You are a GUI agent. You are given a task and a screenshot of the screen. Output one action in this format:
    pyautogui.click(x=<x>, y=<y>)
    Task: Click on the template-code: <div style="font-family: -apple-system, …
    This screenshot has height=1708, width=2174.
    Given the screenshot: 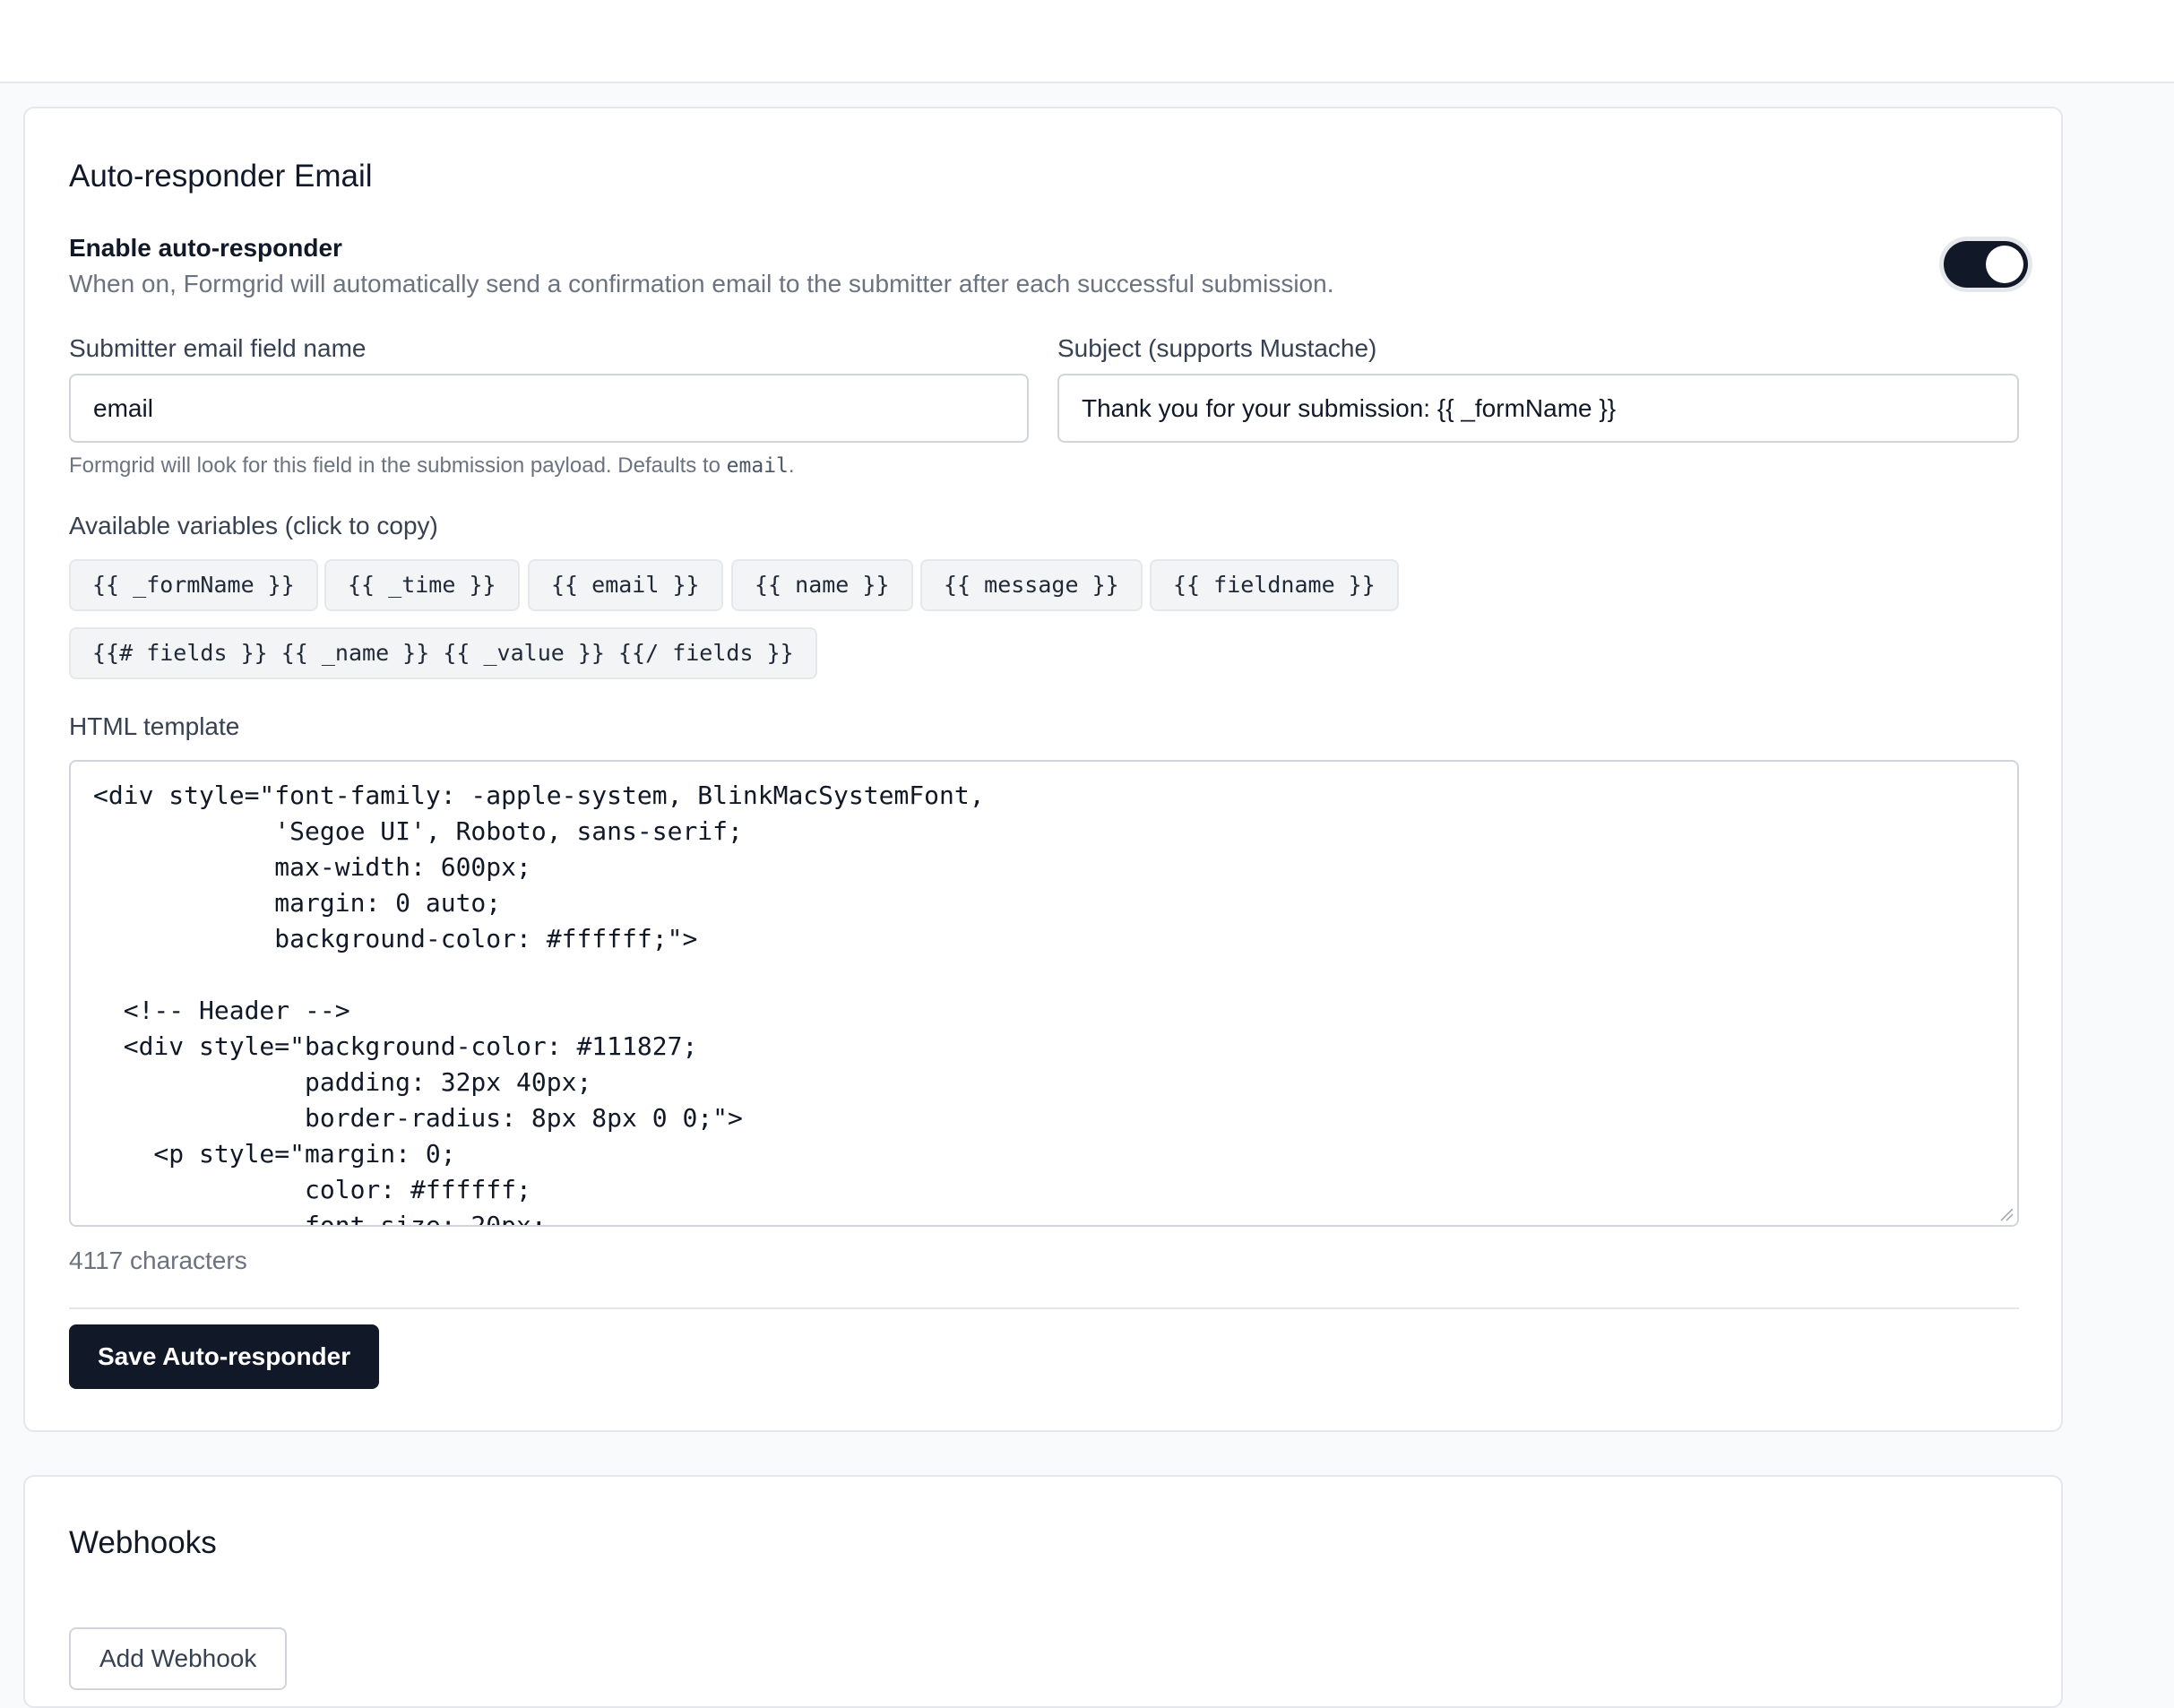 What is the action you would take?
    pyautogui.click(x=539, y=1004)
    